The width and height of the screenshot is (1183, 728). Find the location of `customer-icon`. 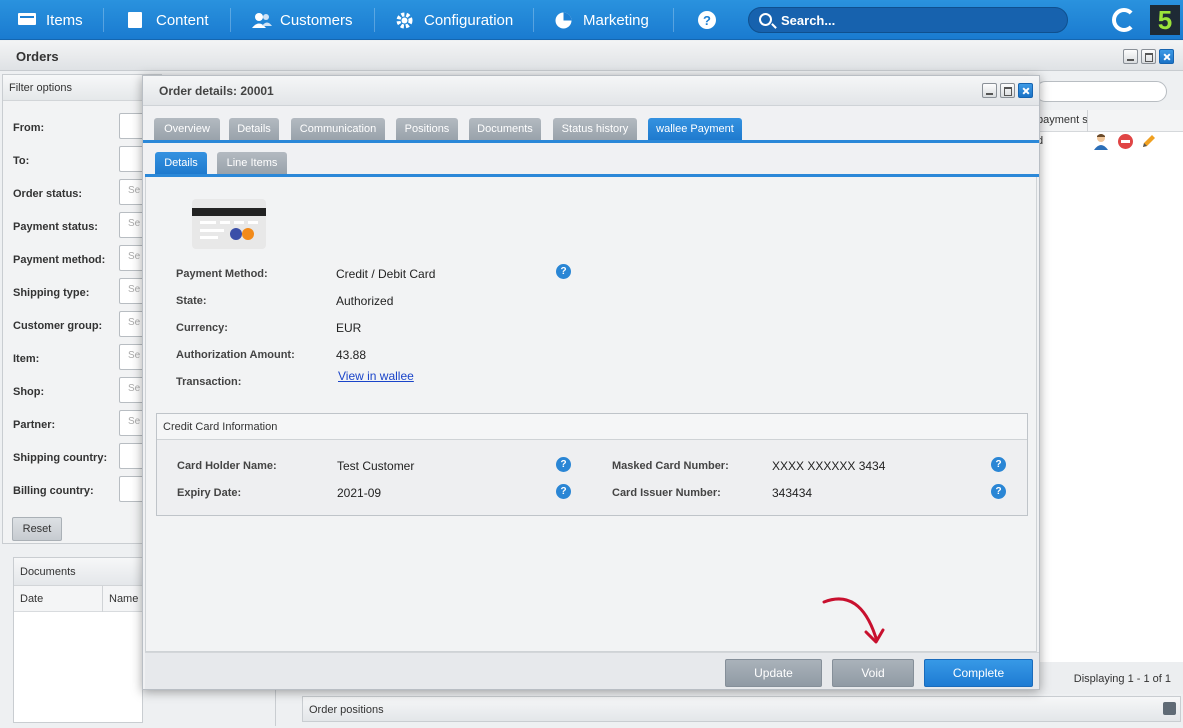

customer-icon is located at coordinates (1101, 143).